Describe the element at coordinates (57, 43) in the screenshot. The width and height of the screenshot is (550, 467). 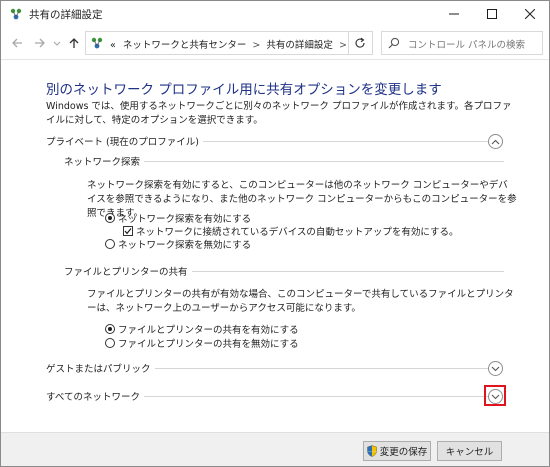
I see `recent-dropdown-icon` at that location.